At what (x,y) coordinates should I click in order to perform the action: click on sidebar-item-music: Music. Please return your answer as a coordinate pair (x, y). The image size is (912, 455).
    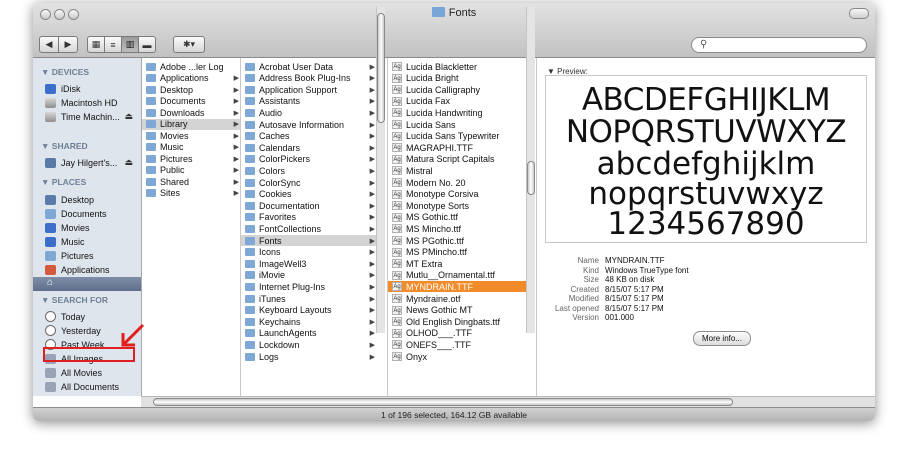
    Looking at the image, I should click on (92, 241).